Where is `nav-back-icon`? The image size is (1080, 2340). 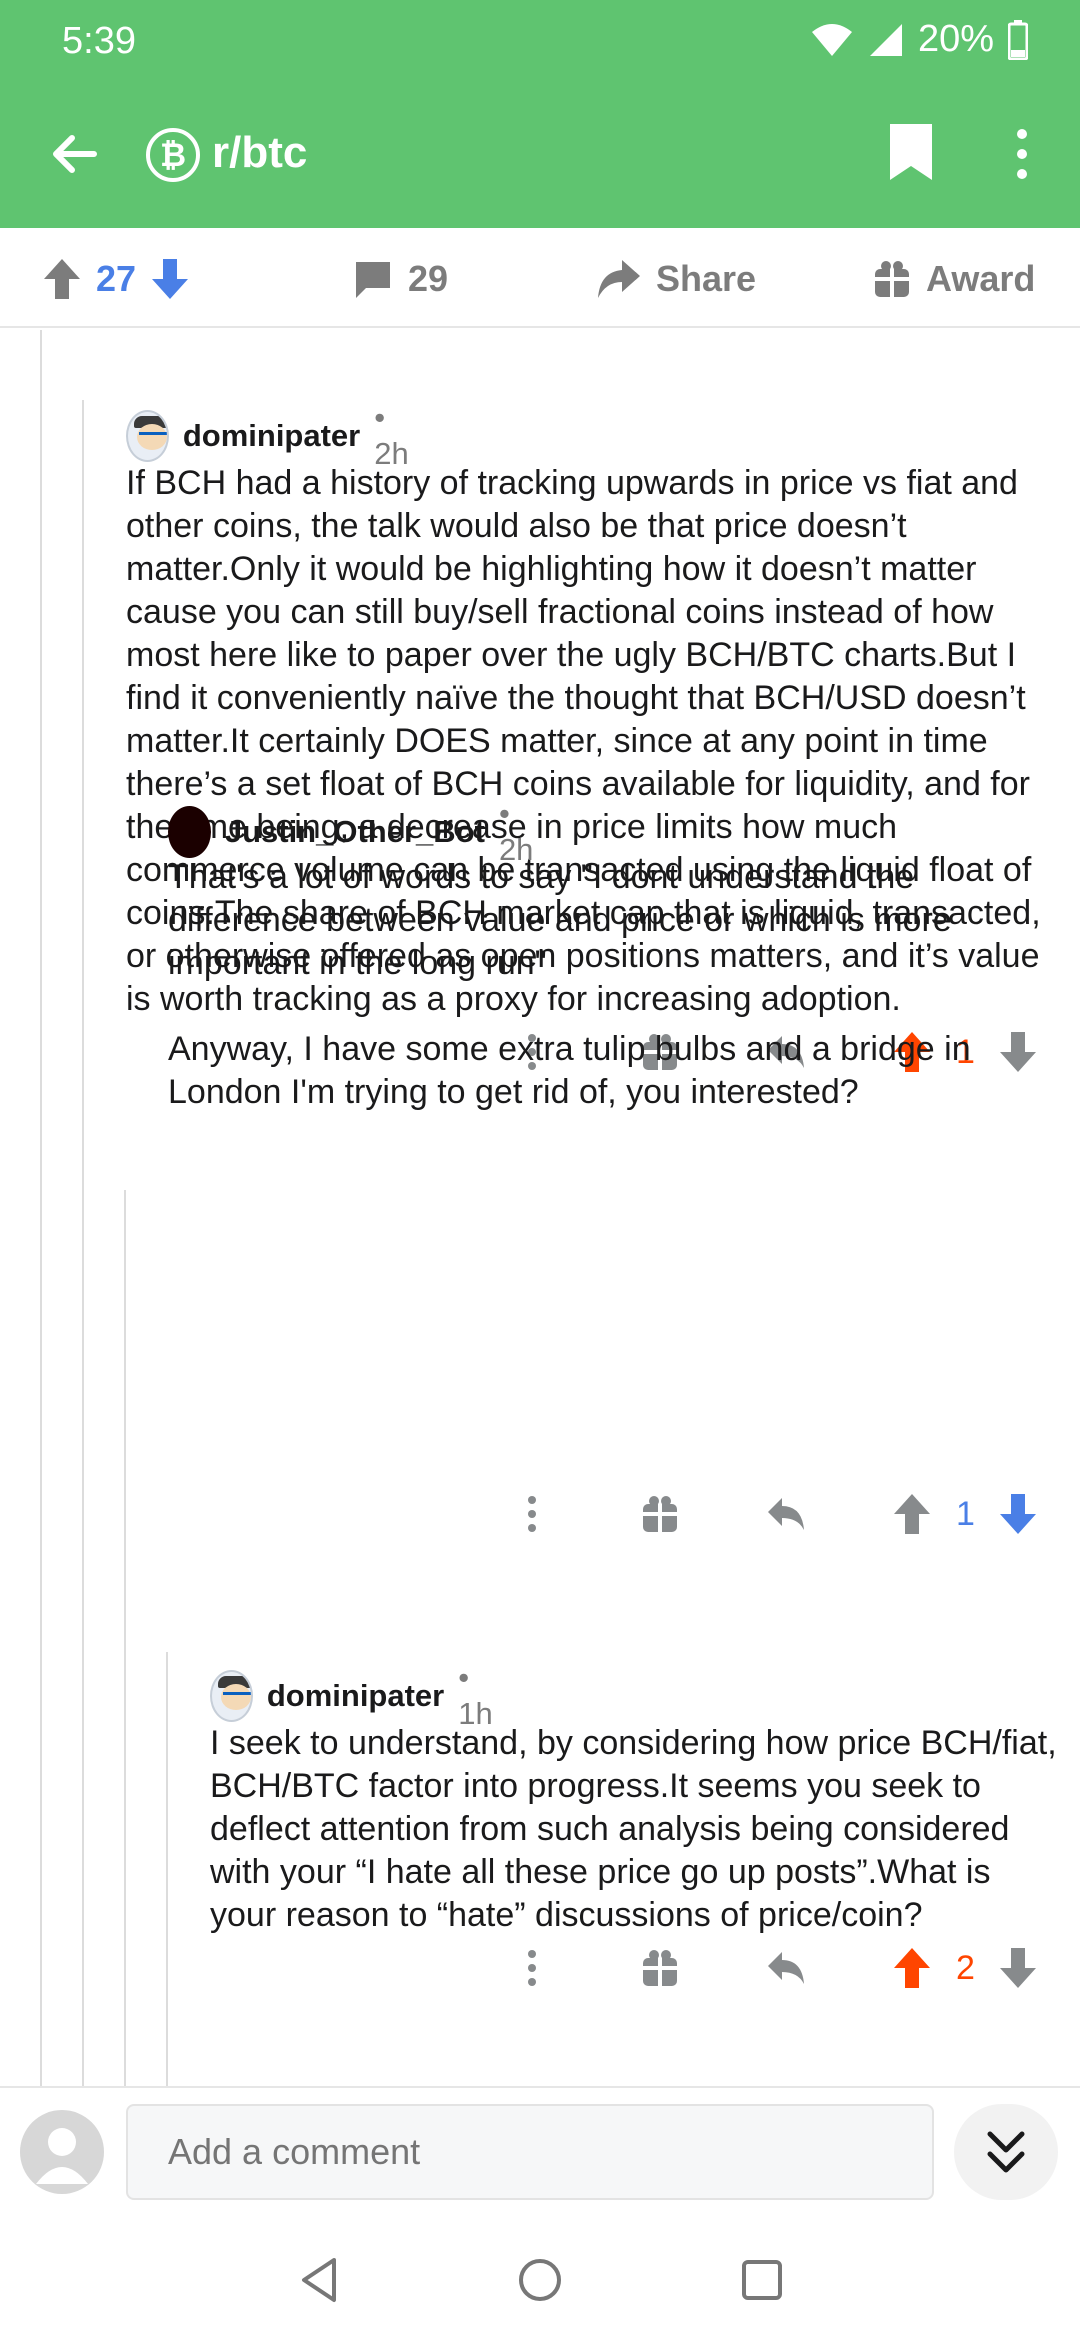
nav-back-icon is located at coordinates (320, 2280).